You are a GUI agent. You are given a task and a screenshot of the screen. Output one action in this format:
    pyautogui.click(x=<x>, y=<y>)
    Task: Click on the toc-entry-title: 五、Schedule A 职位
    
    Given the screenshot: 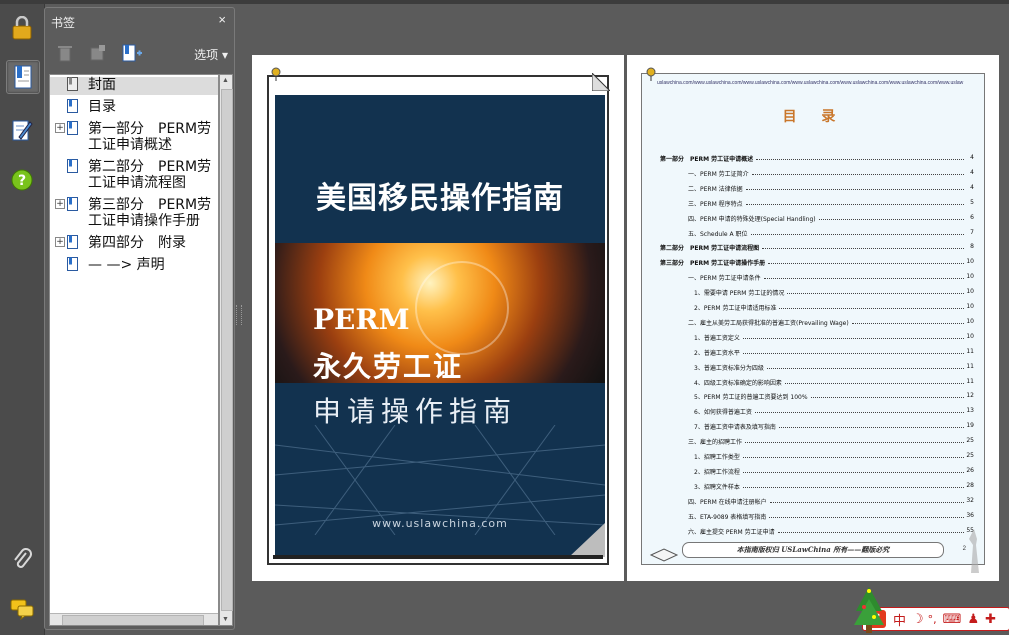 What is the action you would take?
    pyautogui.click(x=718, y=234)
    